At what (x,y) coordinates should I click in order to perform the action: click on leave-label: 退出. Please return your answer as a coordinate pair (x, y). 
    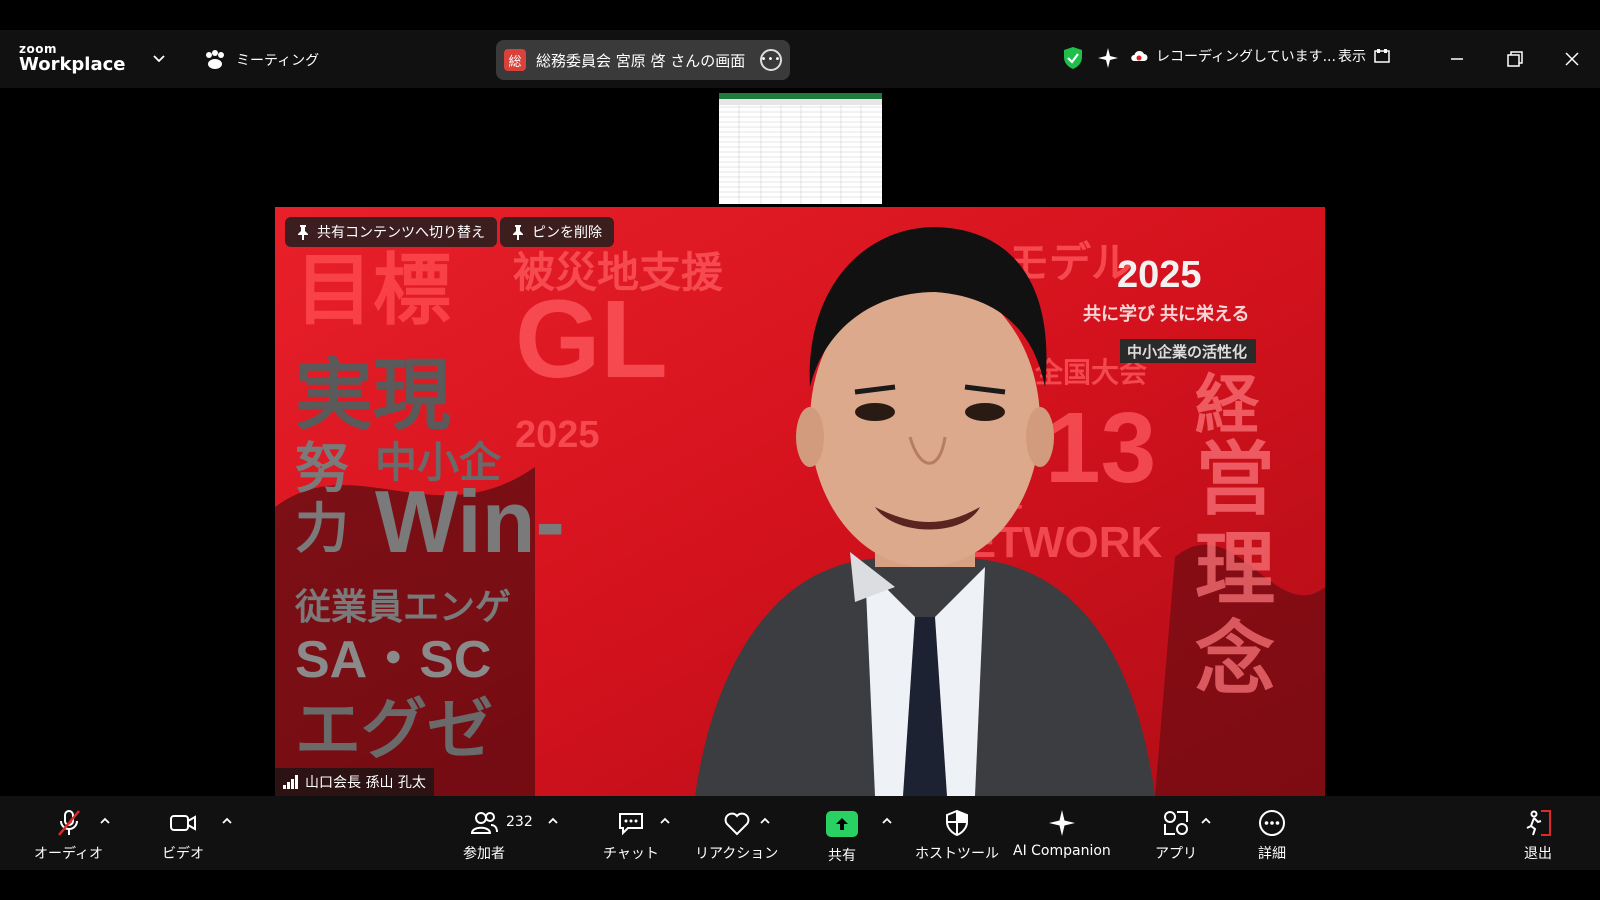
    Looking at the image, I should click on (1538, 854).